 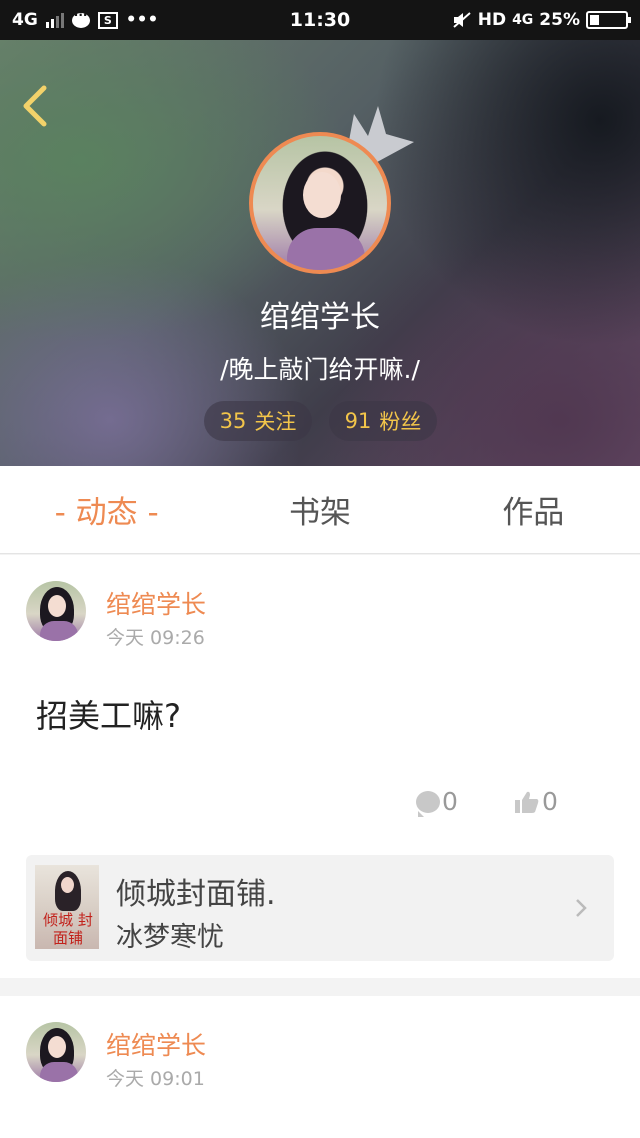 I want to click on tab-works: 作品, so click(x=533, y=509).